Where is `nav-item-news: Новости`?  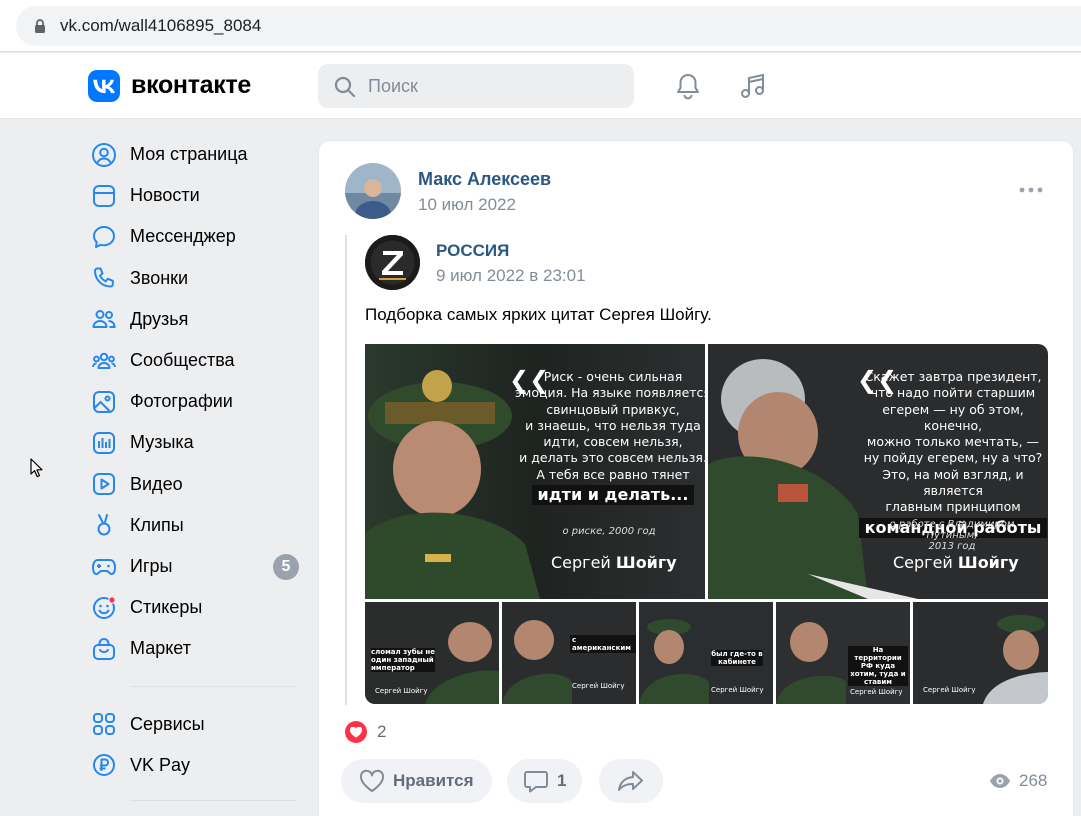
nav-item-news: Новости is located at coordinates (195, 195).